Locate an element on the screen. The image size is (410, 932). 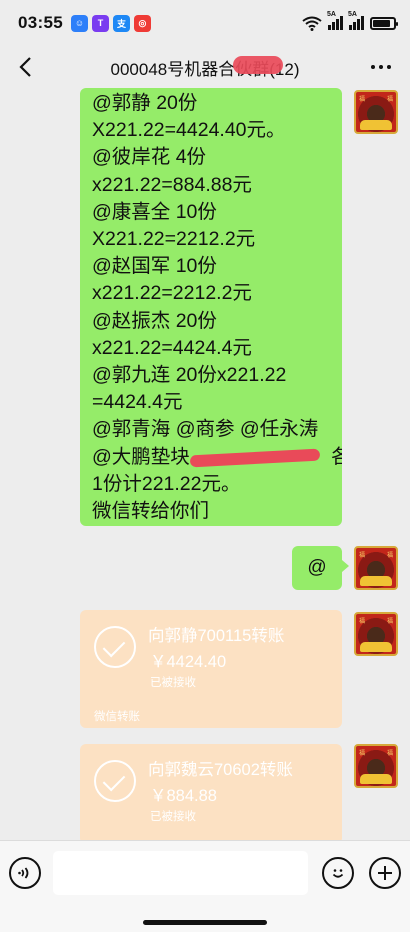
emoji-button is located at coordinates (338, 873).